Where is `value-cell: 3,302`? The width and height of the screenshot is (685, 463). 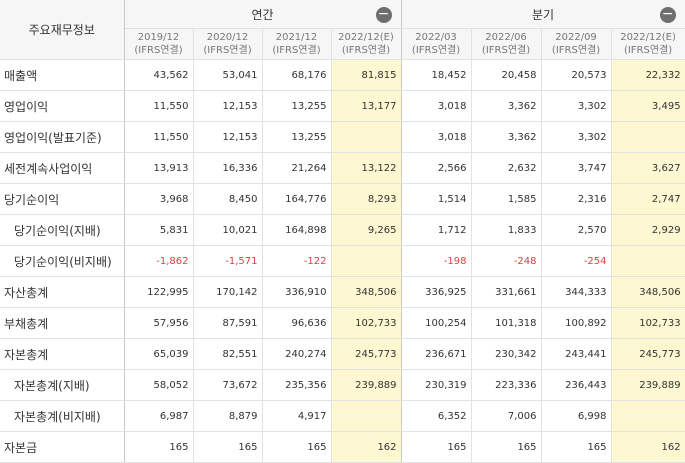 value-cell: 3,302 is located at coordinates (576, 106).